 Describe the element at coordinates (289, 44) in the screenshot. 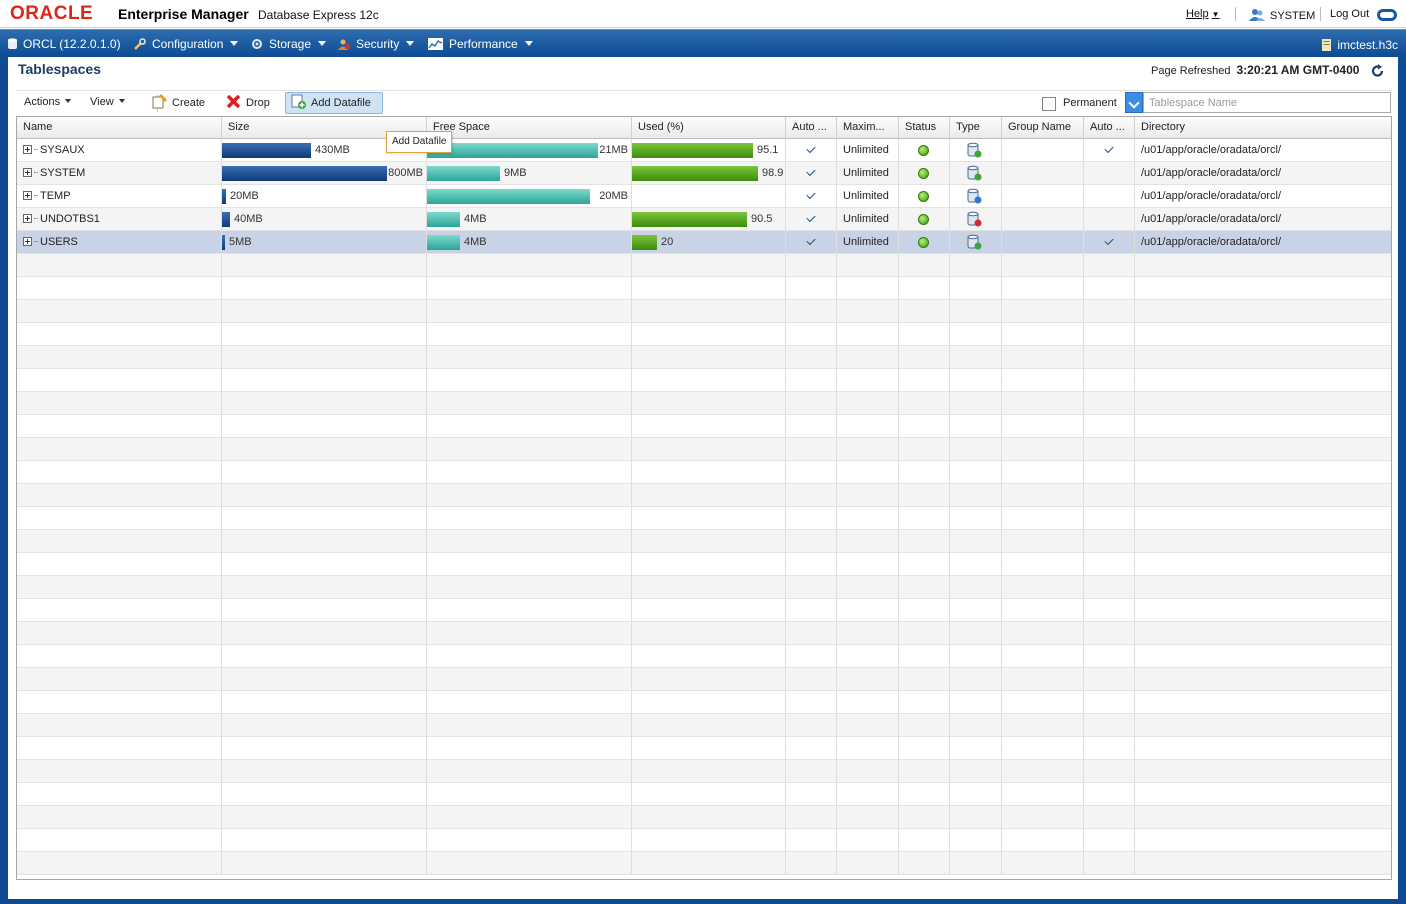

I see `storage-menu: Storage` at that location.